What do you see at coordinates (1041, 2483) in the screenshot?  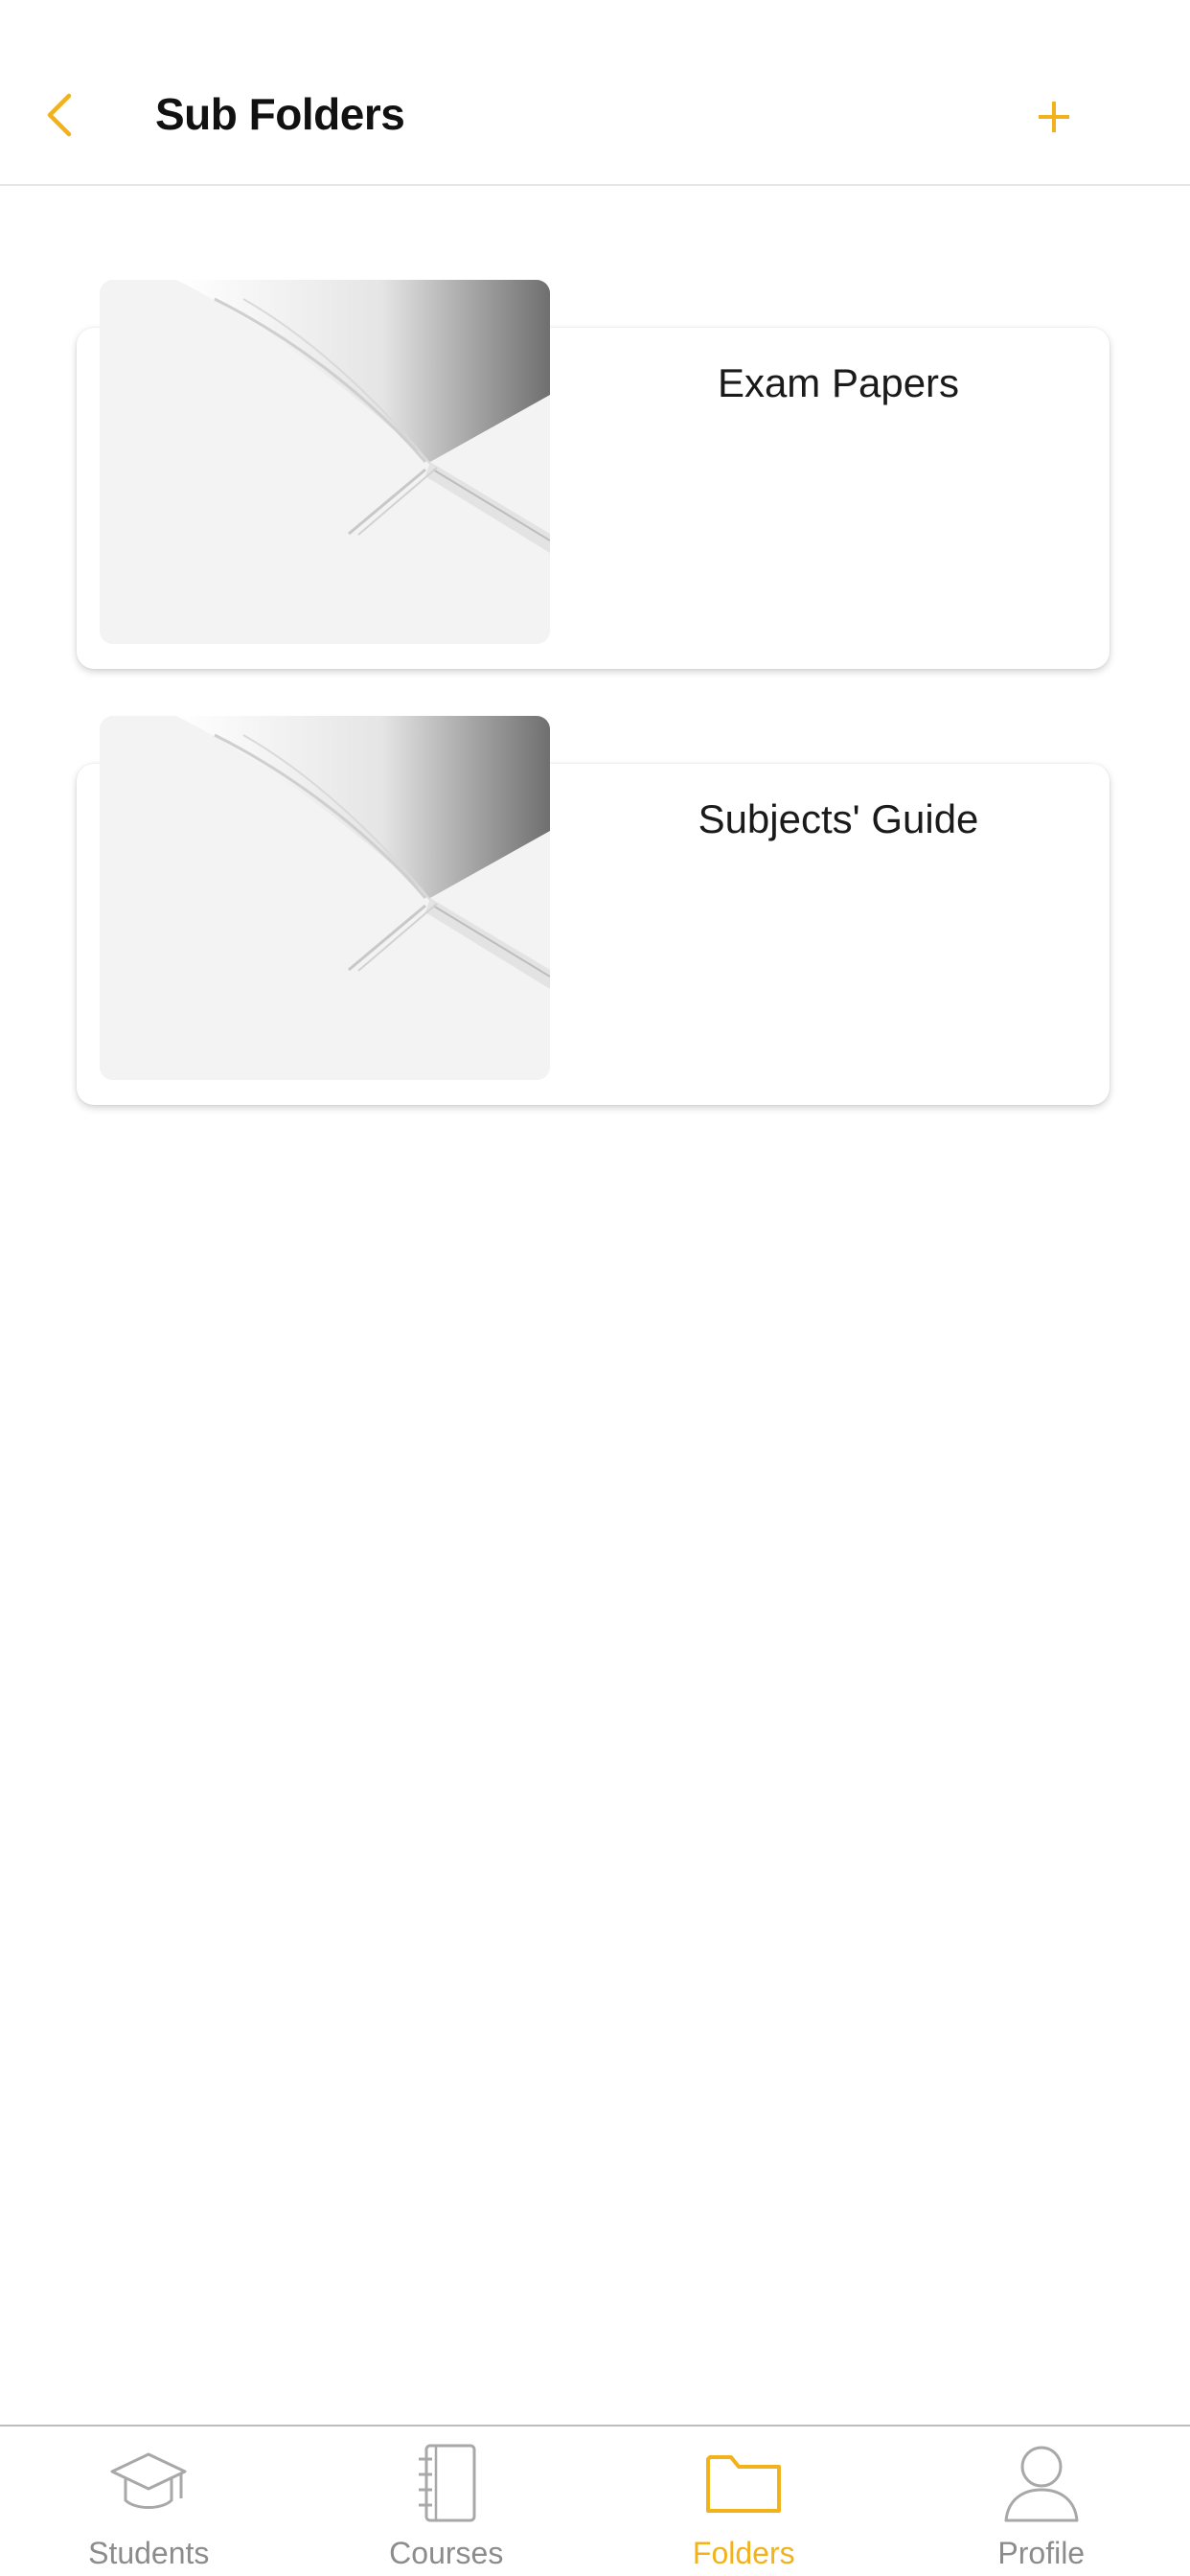 I see `user-icon` at bounding box center [1041, 2483].